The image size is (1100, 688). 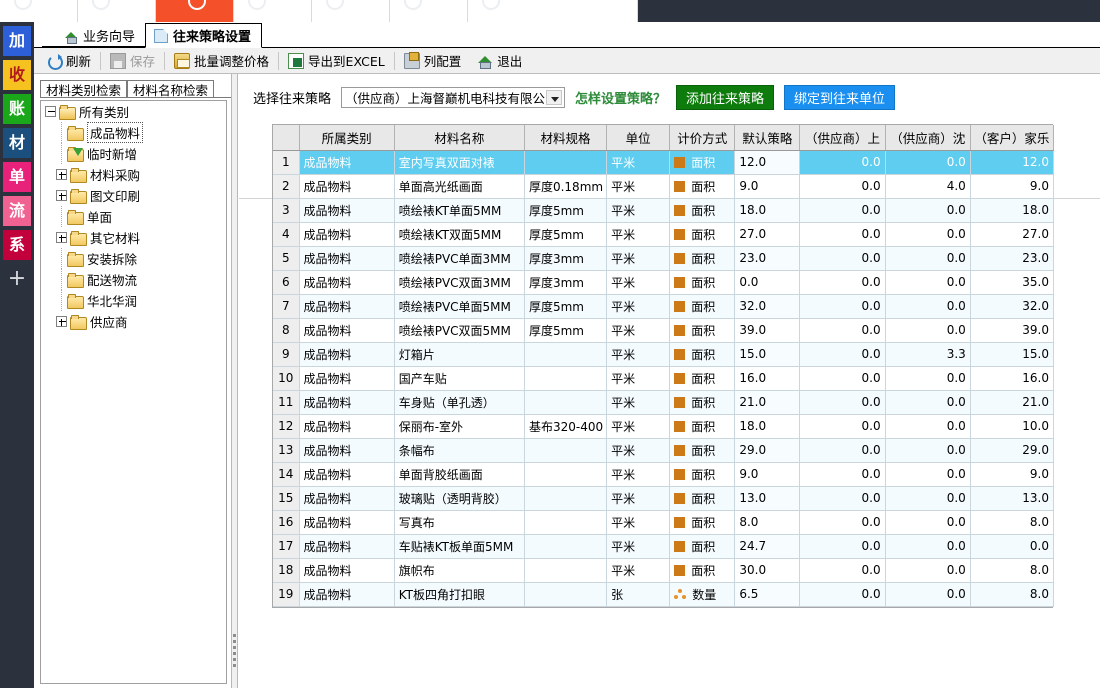 What do you see at coordinates (767, 378) in the screenshot?
I see `cell-default-policy: 16.0` at bounding box center [767, 378].